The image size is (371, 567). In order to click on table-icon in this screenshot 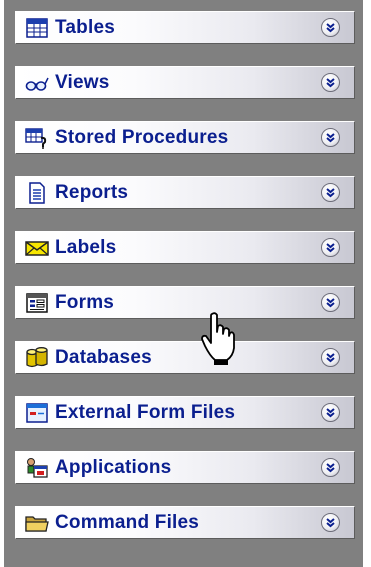, I will do `click(37, 28)`.